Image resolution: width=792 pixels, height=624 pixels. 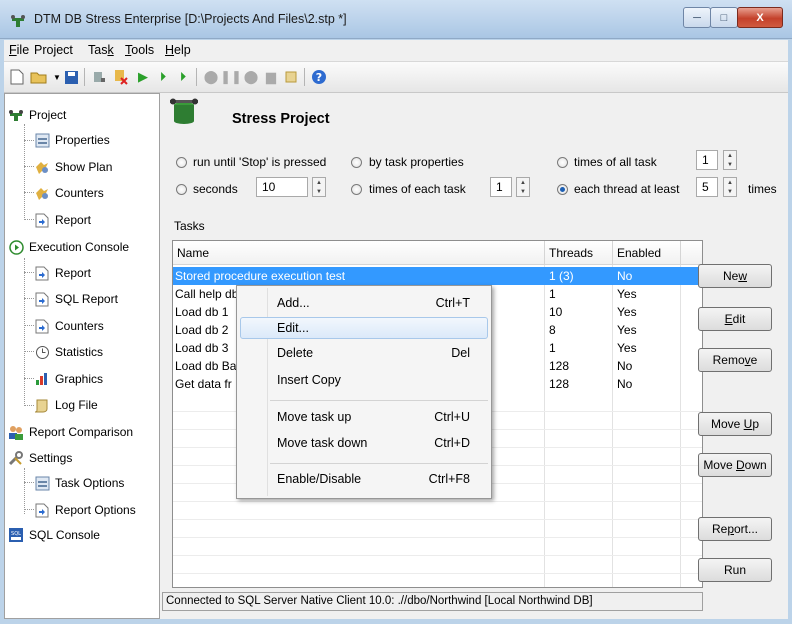 I want to click on help-icon: ?, so click(x=319, y=77).